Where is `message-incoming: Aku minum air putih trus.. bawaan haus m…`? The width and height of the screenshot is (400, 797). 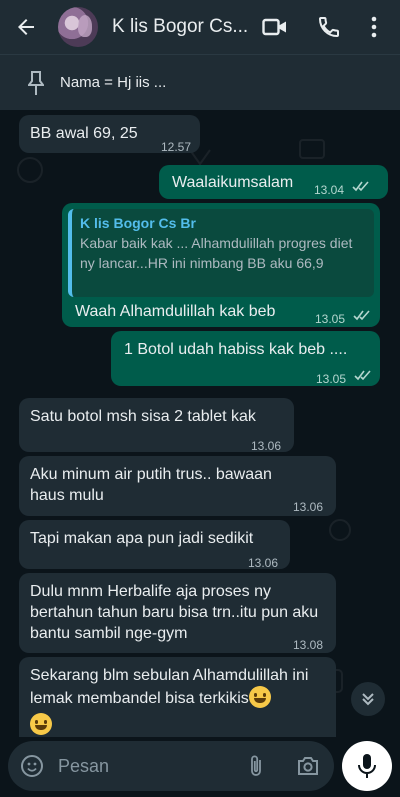 message-incoming: Aku minum air putih trus.. bawaan haus m… is located at coordinates (177, 486).